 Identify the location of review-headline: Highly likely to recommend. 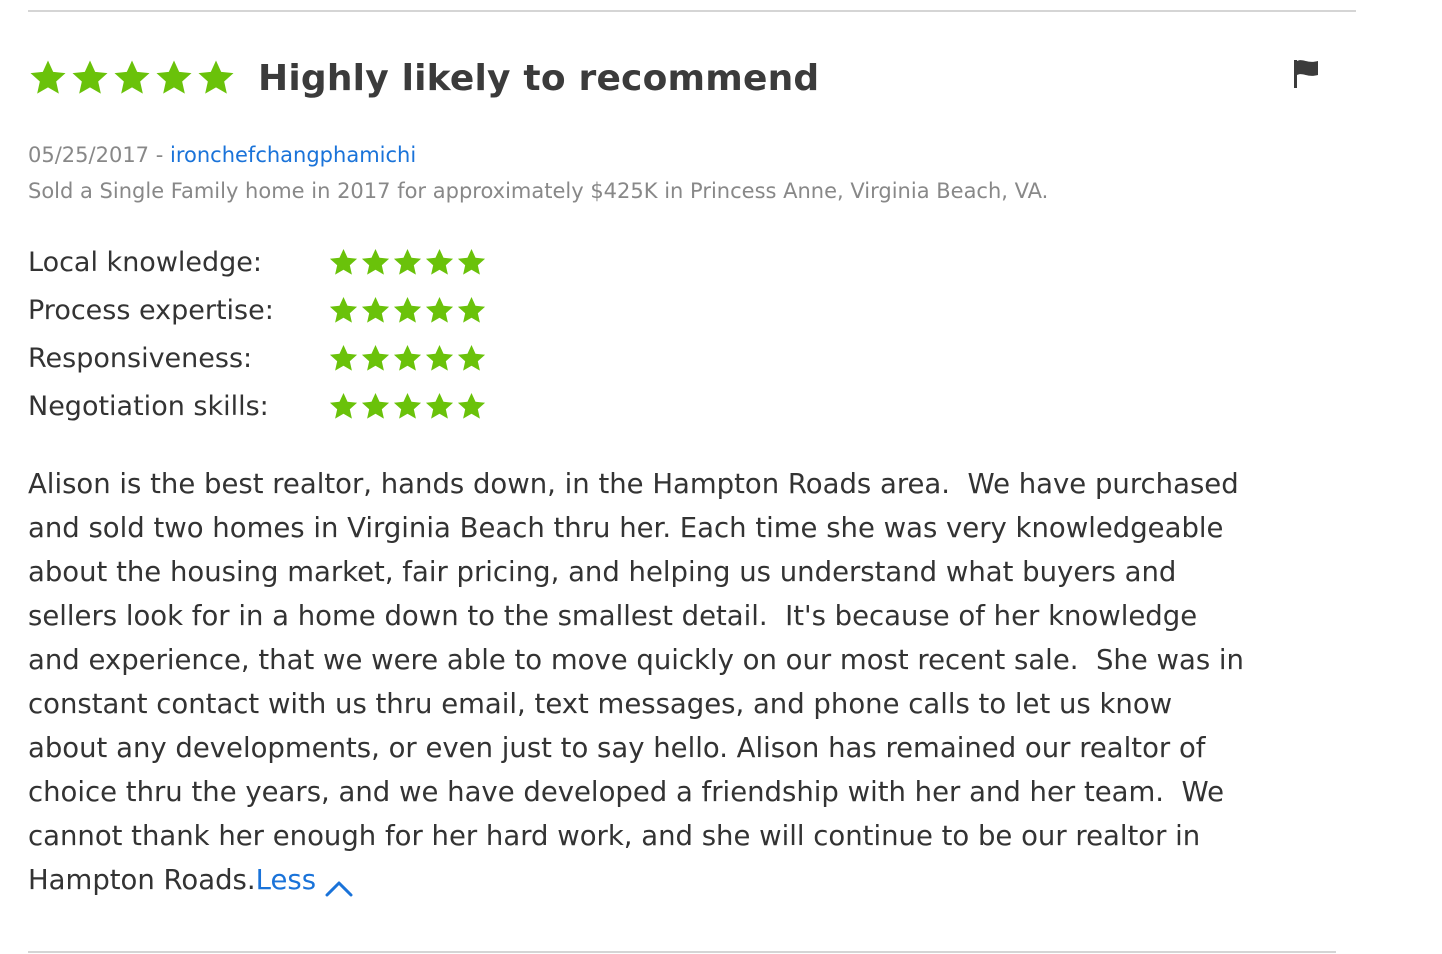
(539, 78).